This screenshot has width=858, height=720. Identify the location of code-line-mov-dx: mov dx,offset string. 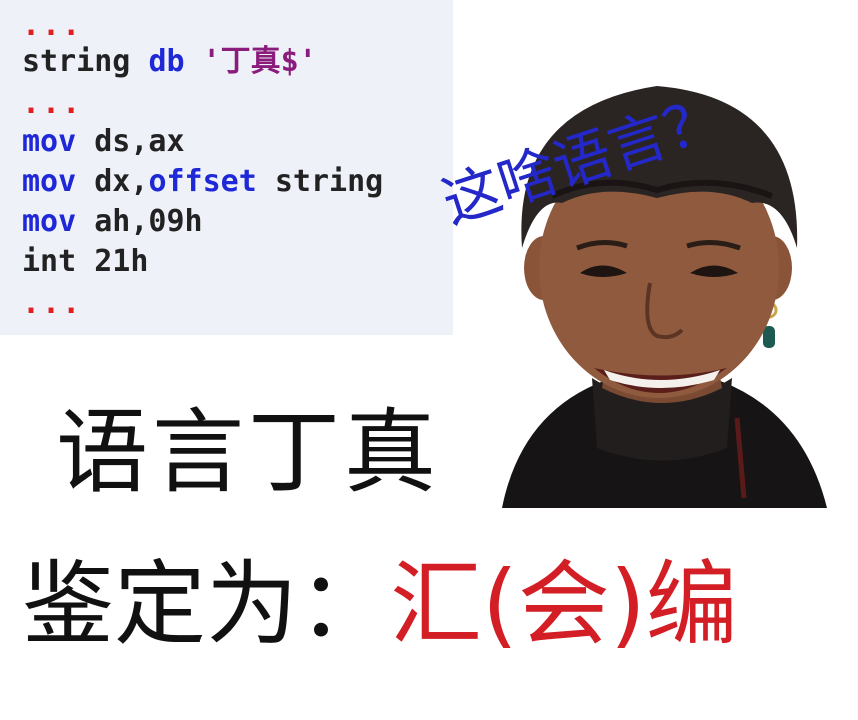
(202, 182).